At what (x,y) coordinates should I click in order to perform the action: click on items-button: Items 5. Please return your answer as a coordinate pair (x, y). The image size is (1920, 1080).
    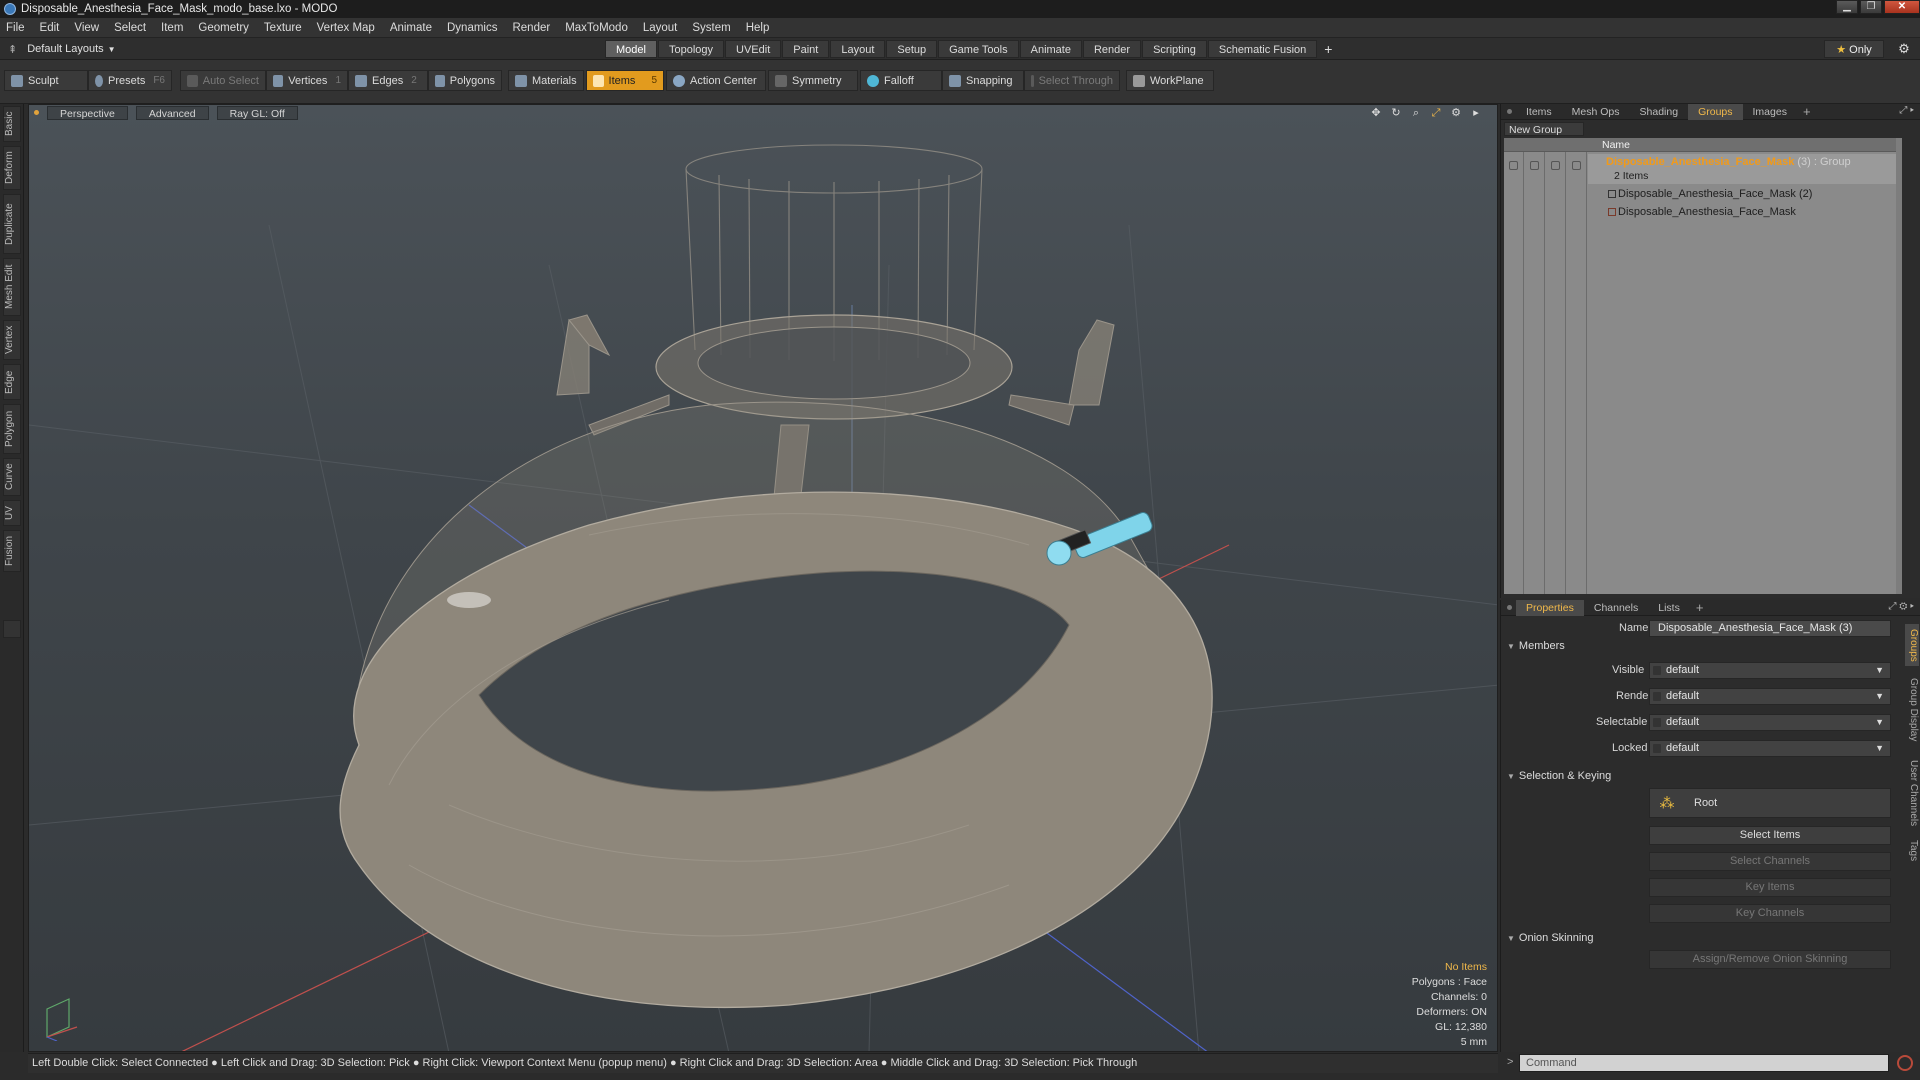
    Looking at the image, I should click on (625, 80).